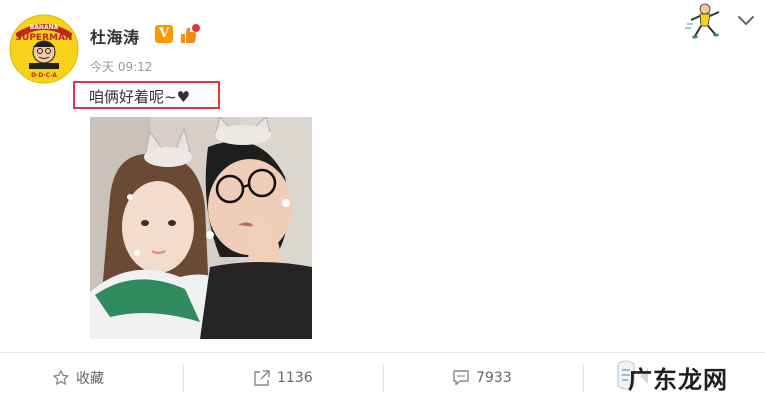 The image size is (765, 400). What do you see at coordinates (295, 378) in the screenshot?
I see `share-count: 1136` at bounding box center [295, 378].